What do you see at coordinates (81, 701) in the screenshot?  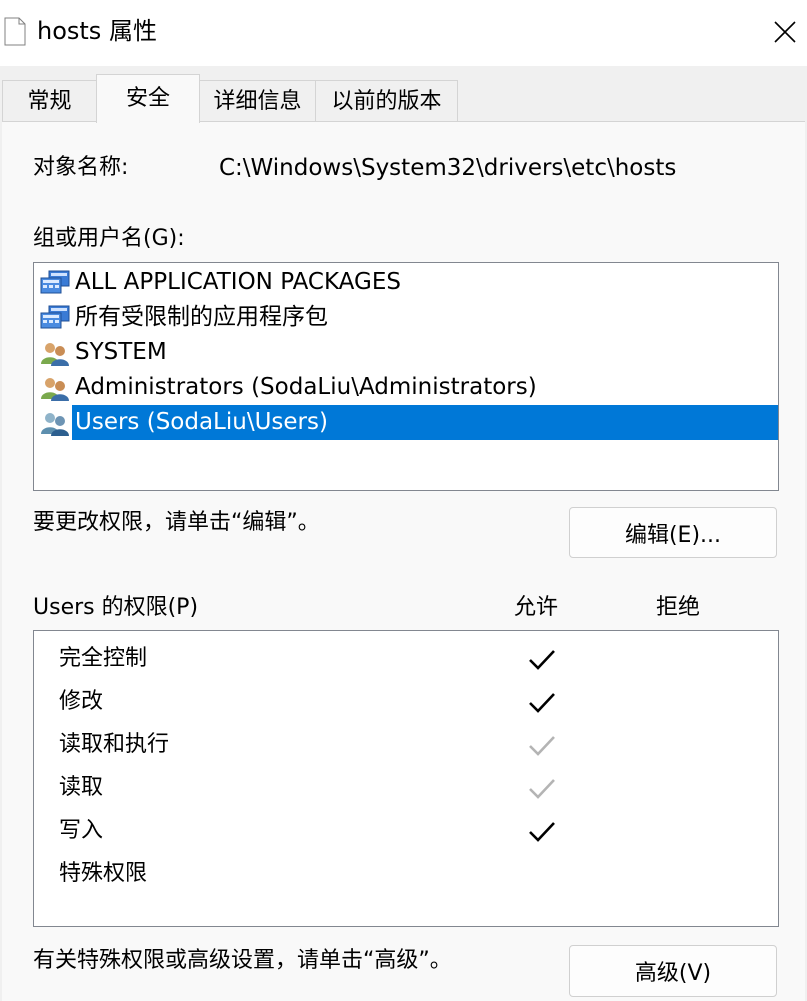 I see `permission-name: 修改` at bounding box center [81, 701].